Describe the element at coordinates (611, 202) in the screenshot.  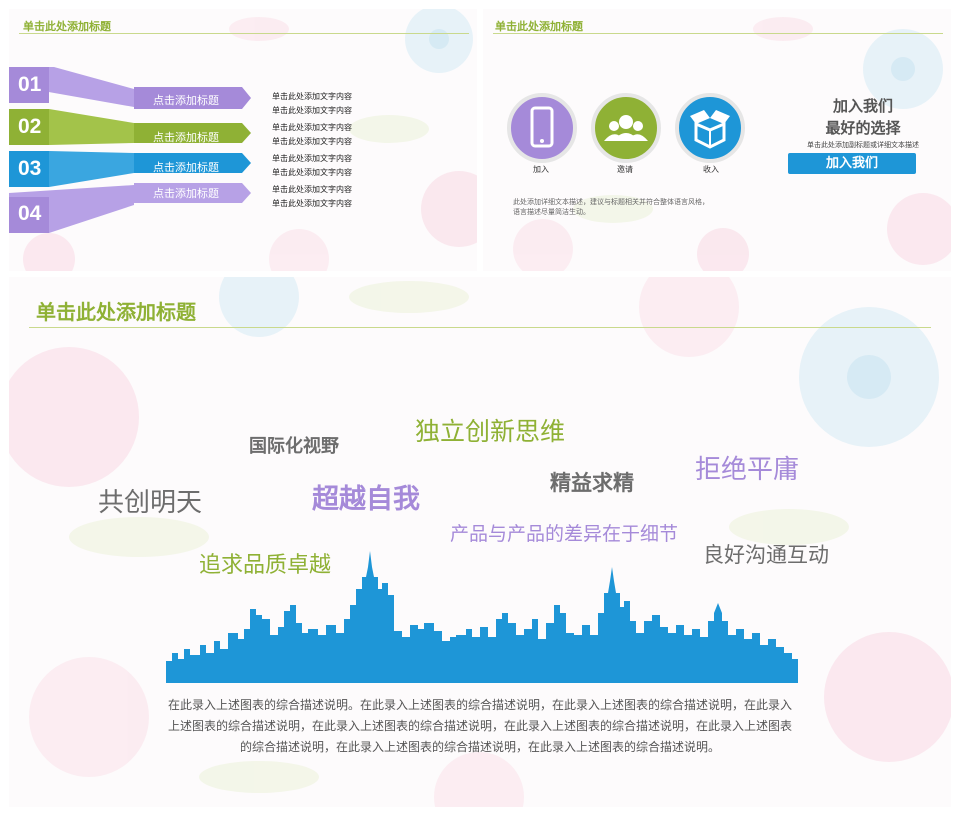
I see `note-line-1: 此处添加详细文本描述，建议与标题相关并符合整体语言风格，` at that location.